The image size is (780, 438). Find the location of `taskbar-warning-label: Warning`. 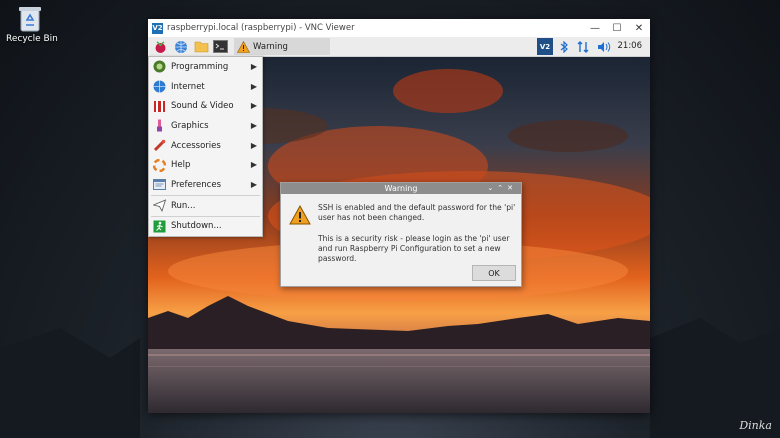

taskbar-warning-label: Warning is located at coordinates (270, 46).